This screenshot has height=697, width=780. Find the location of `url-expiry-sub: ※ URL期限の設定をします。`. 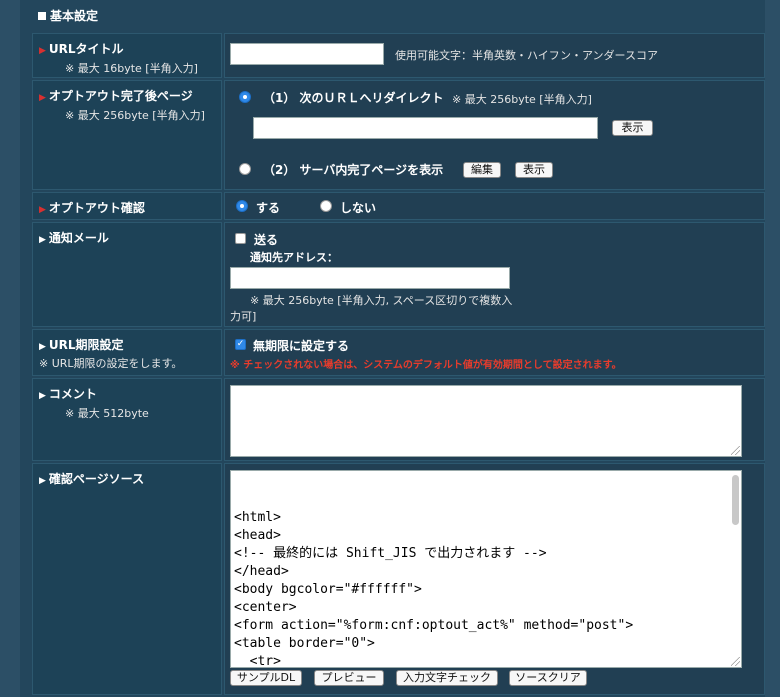

url-expiry-sub: ※ URL期限の設定をします。 is located at coordinates (111, 363).